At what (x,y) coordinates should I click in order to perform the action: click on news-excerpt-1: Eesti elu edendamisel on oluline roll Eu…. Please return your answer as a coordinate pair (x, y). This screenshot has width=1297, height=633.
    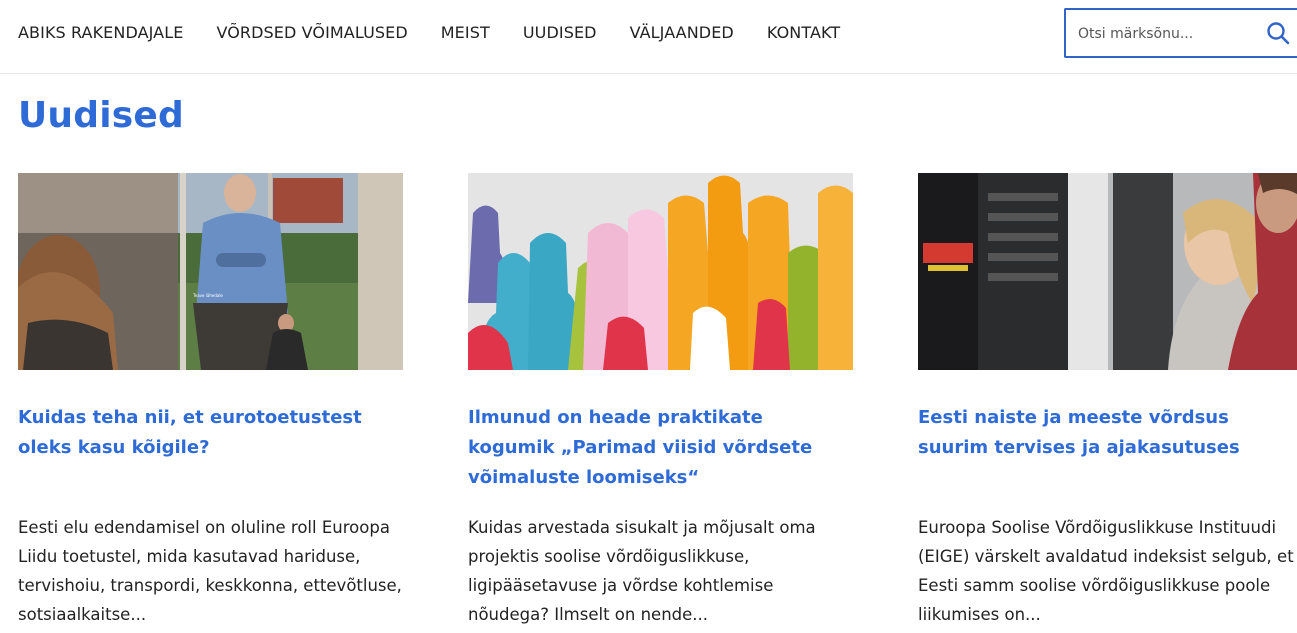
    Looking at the image, I should click on (210, 571).